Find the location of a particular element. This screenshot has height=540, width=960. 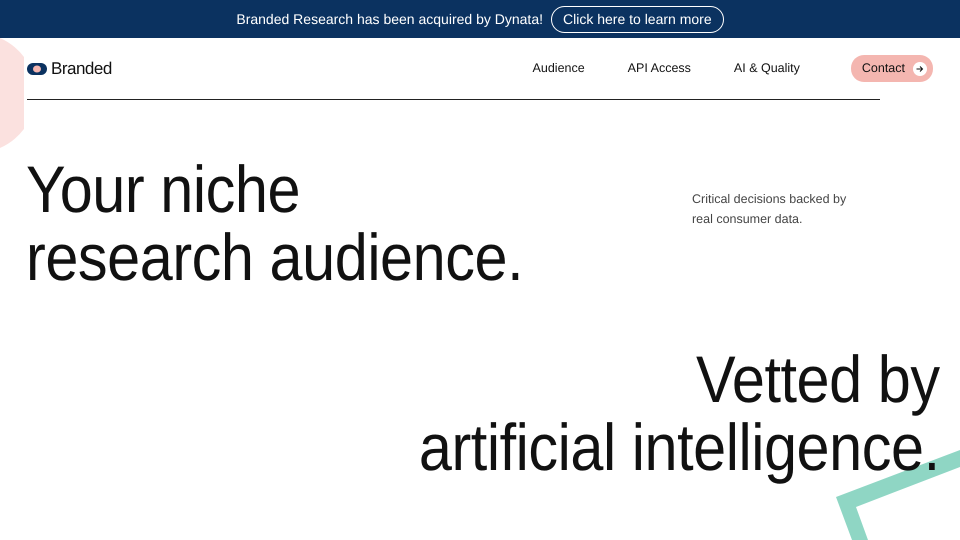

nav-link: AI & Quality is located at coordinates (767, 68).